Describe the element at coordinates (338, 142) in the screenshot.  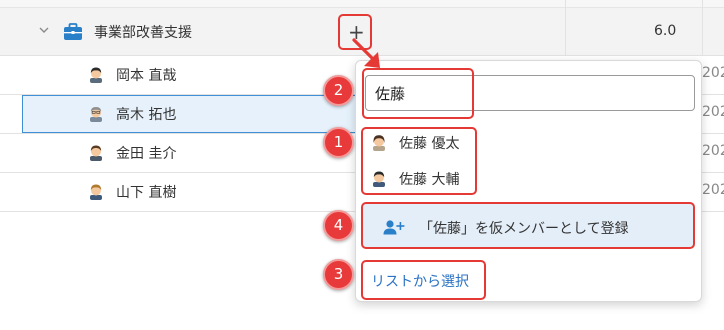
I see `step-badge-1: 1` at that location.